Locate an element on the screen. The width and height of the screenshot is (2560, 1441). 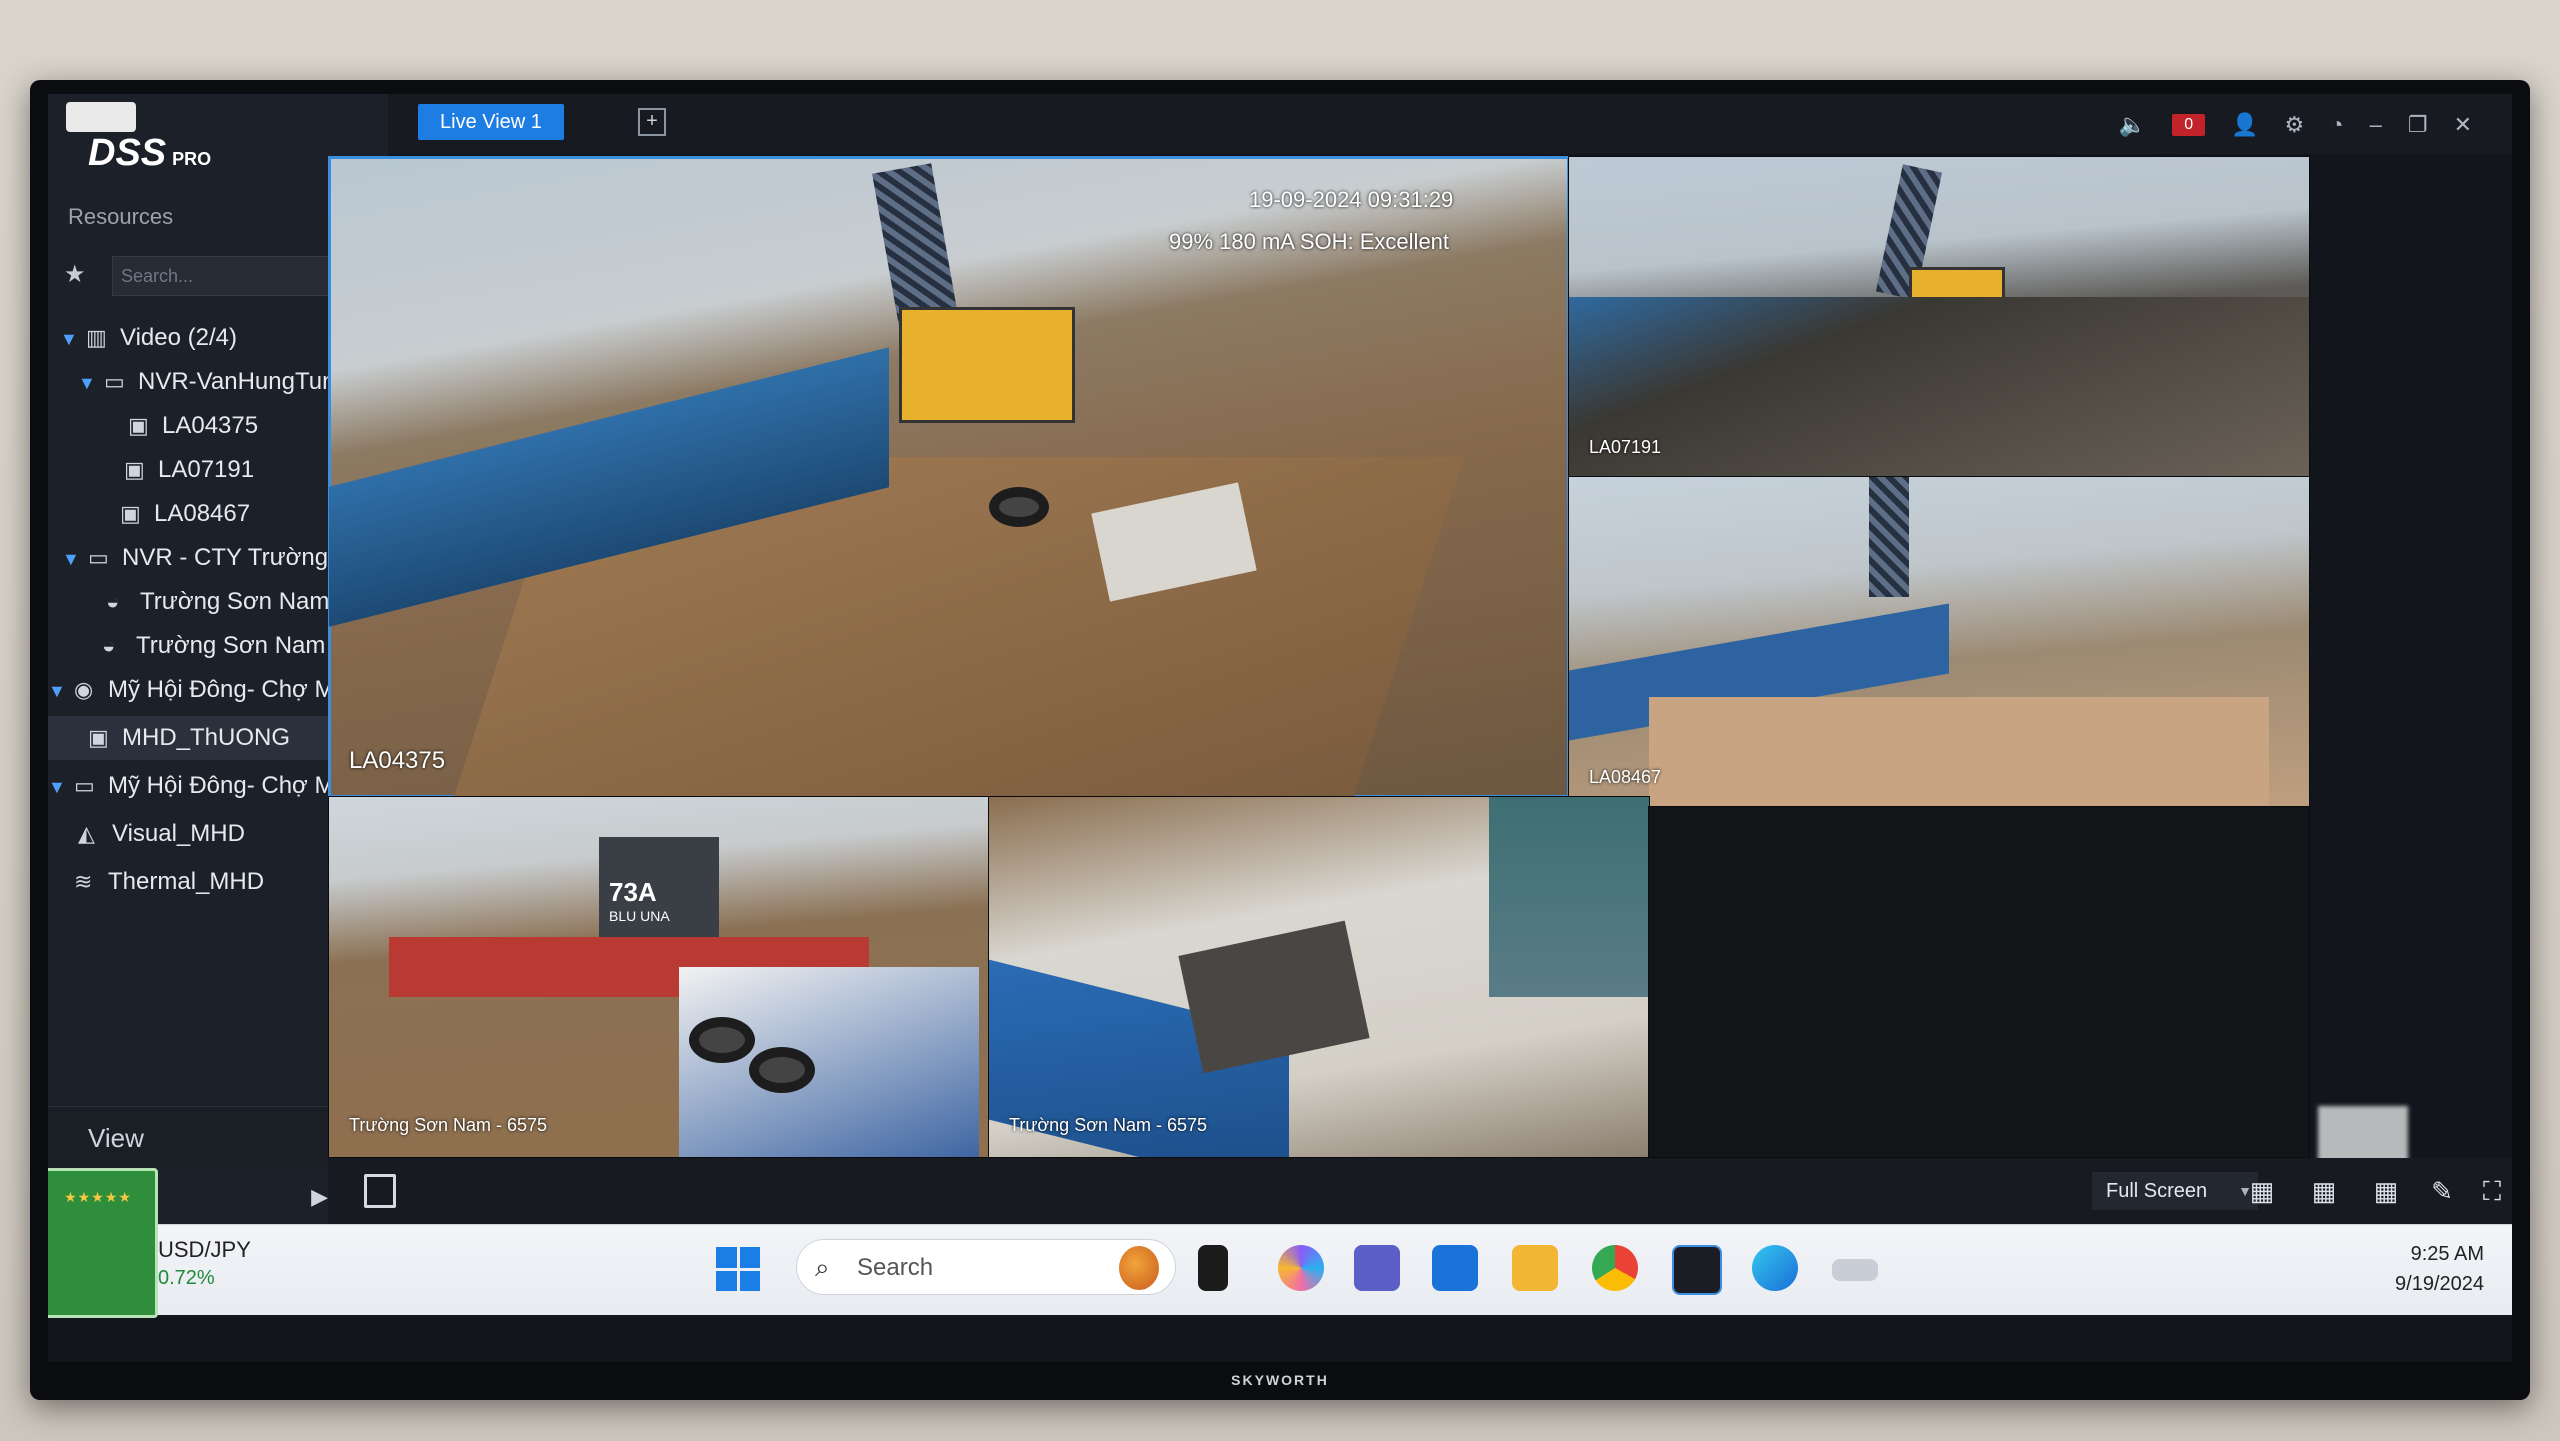
fullscreen-select: Full Screen ▼ is located at coordinates (2175, 1191).